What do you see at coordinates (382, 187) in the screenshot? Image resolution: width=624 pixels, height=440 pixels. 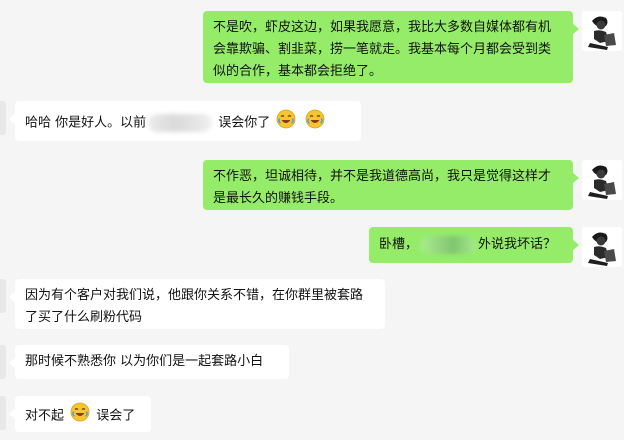 I see `message-text: 不作恶，坦诚相待，并不是我道德高尚，我只是觉得这样才是最长久的赚钱手段。` at bounding box center [382, 187].